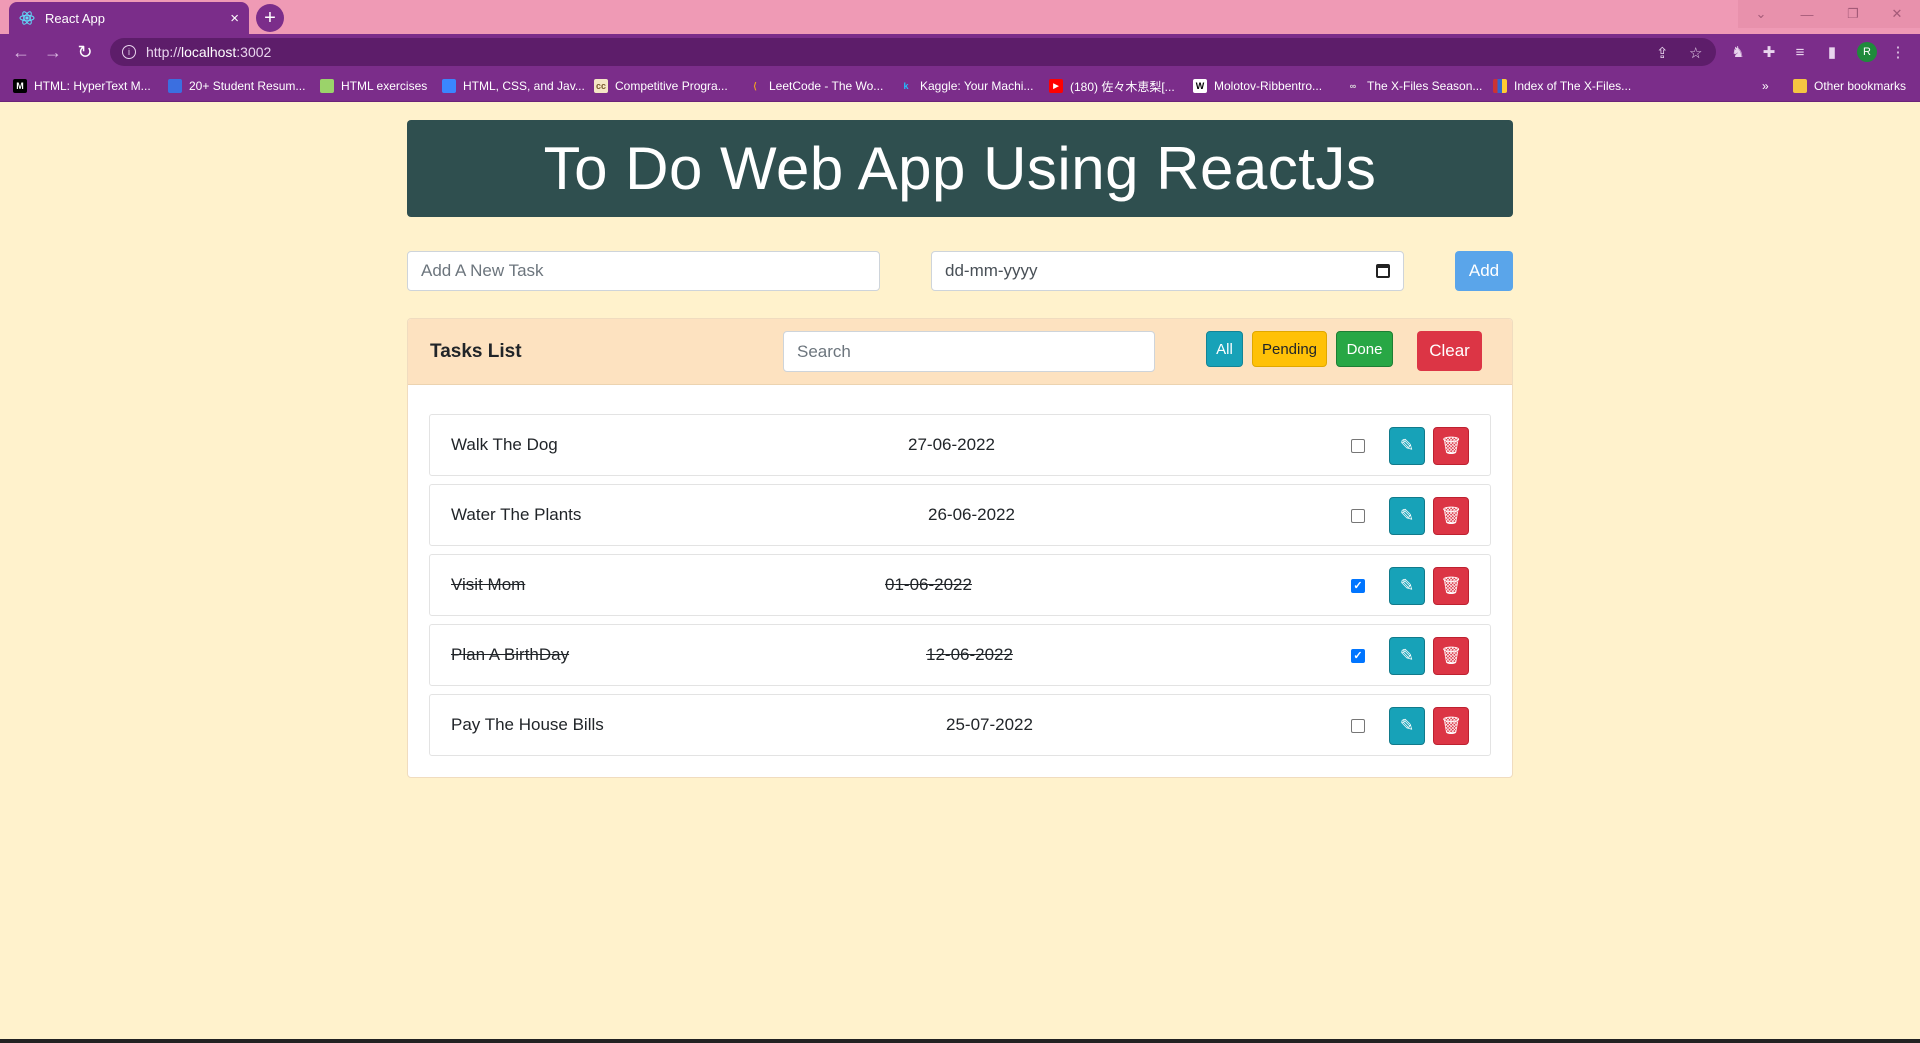 This screenshot has width=1920, height=1043. What do you see at coordinates (1383, 271) in the screenshot?
I see `calendar-icon` at bounding box center [1383, 271].